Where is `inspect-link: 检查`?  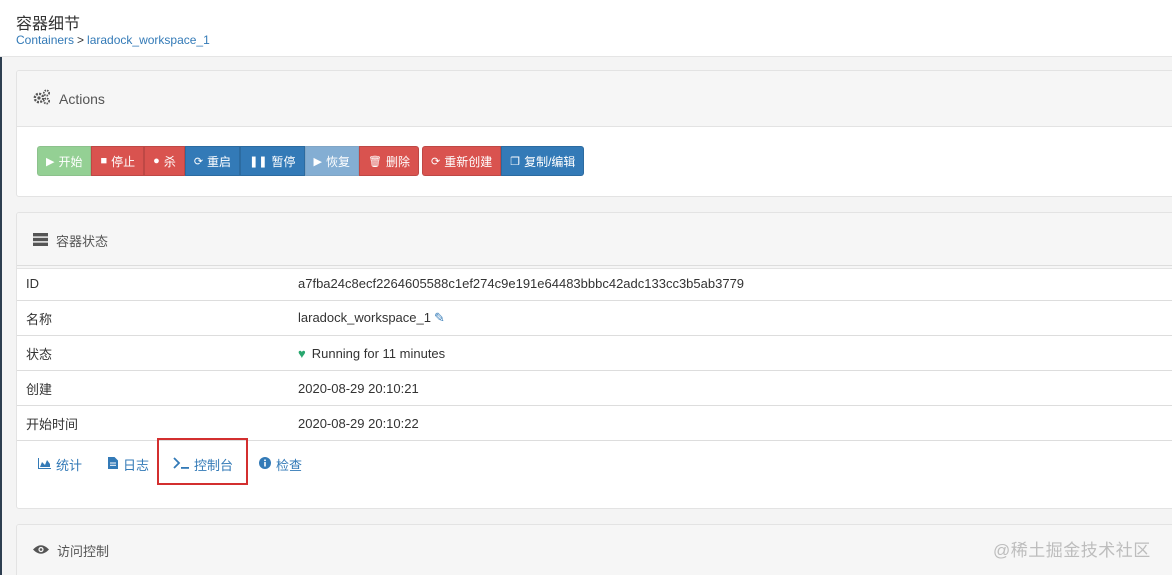
inspect-link: 检查 is located at coordinates (280, 464).